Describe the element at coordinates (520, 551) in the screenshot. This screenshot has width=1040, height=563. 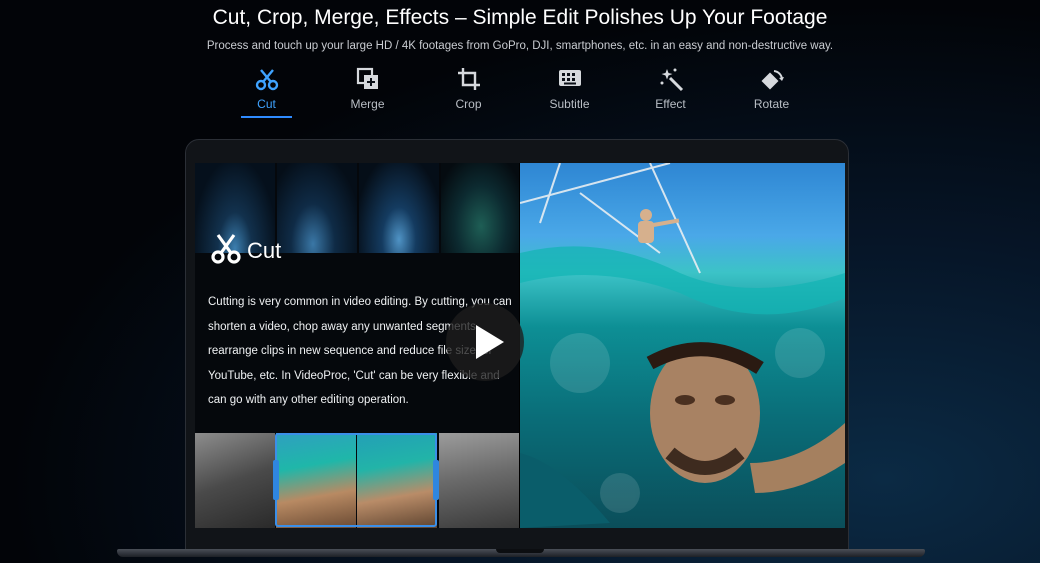
I see `laptop-notch` at that location.